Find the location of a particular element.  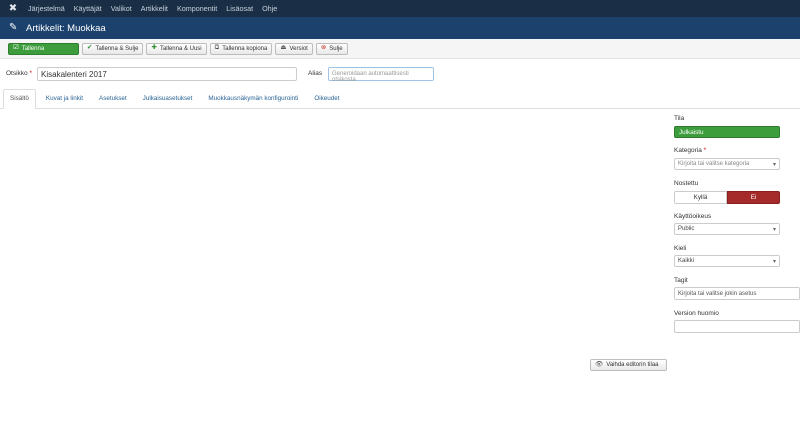

language-select-value: Kaikki is located at coordinates (686, 261).